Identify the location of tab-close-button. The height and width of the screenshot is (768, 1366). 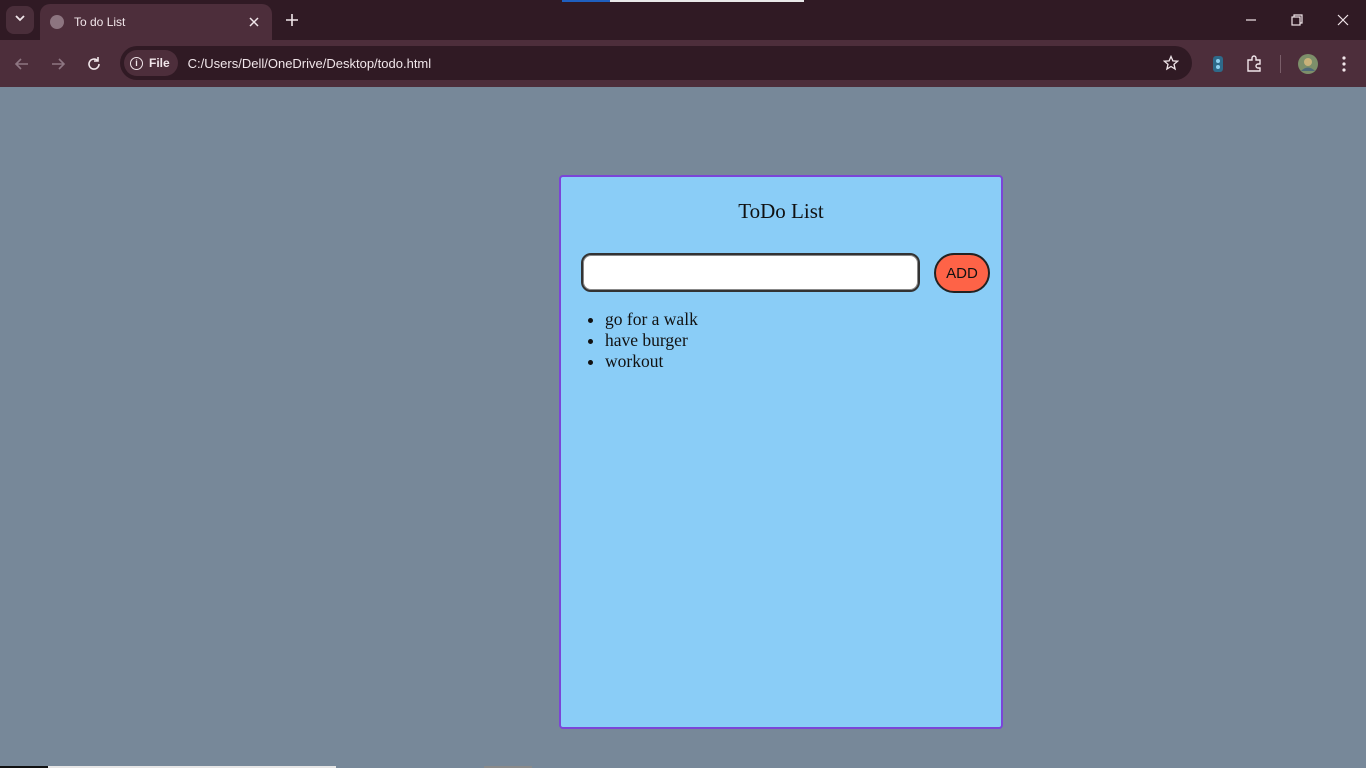
(254, 22).